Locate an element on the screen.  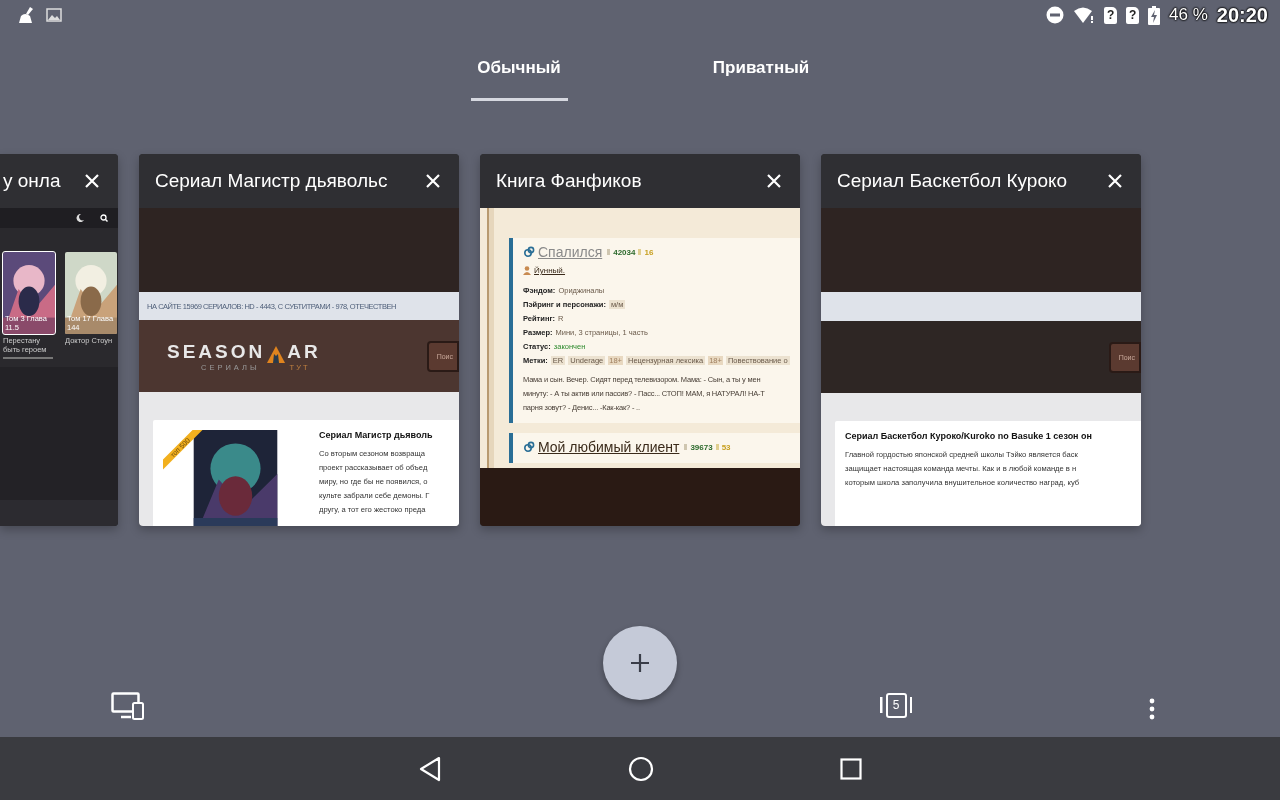
article-title: Сериал Магистр дьяволь is located at coordinates (389, 435).